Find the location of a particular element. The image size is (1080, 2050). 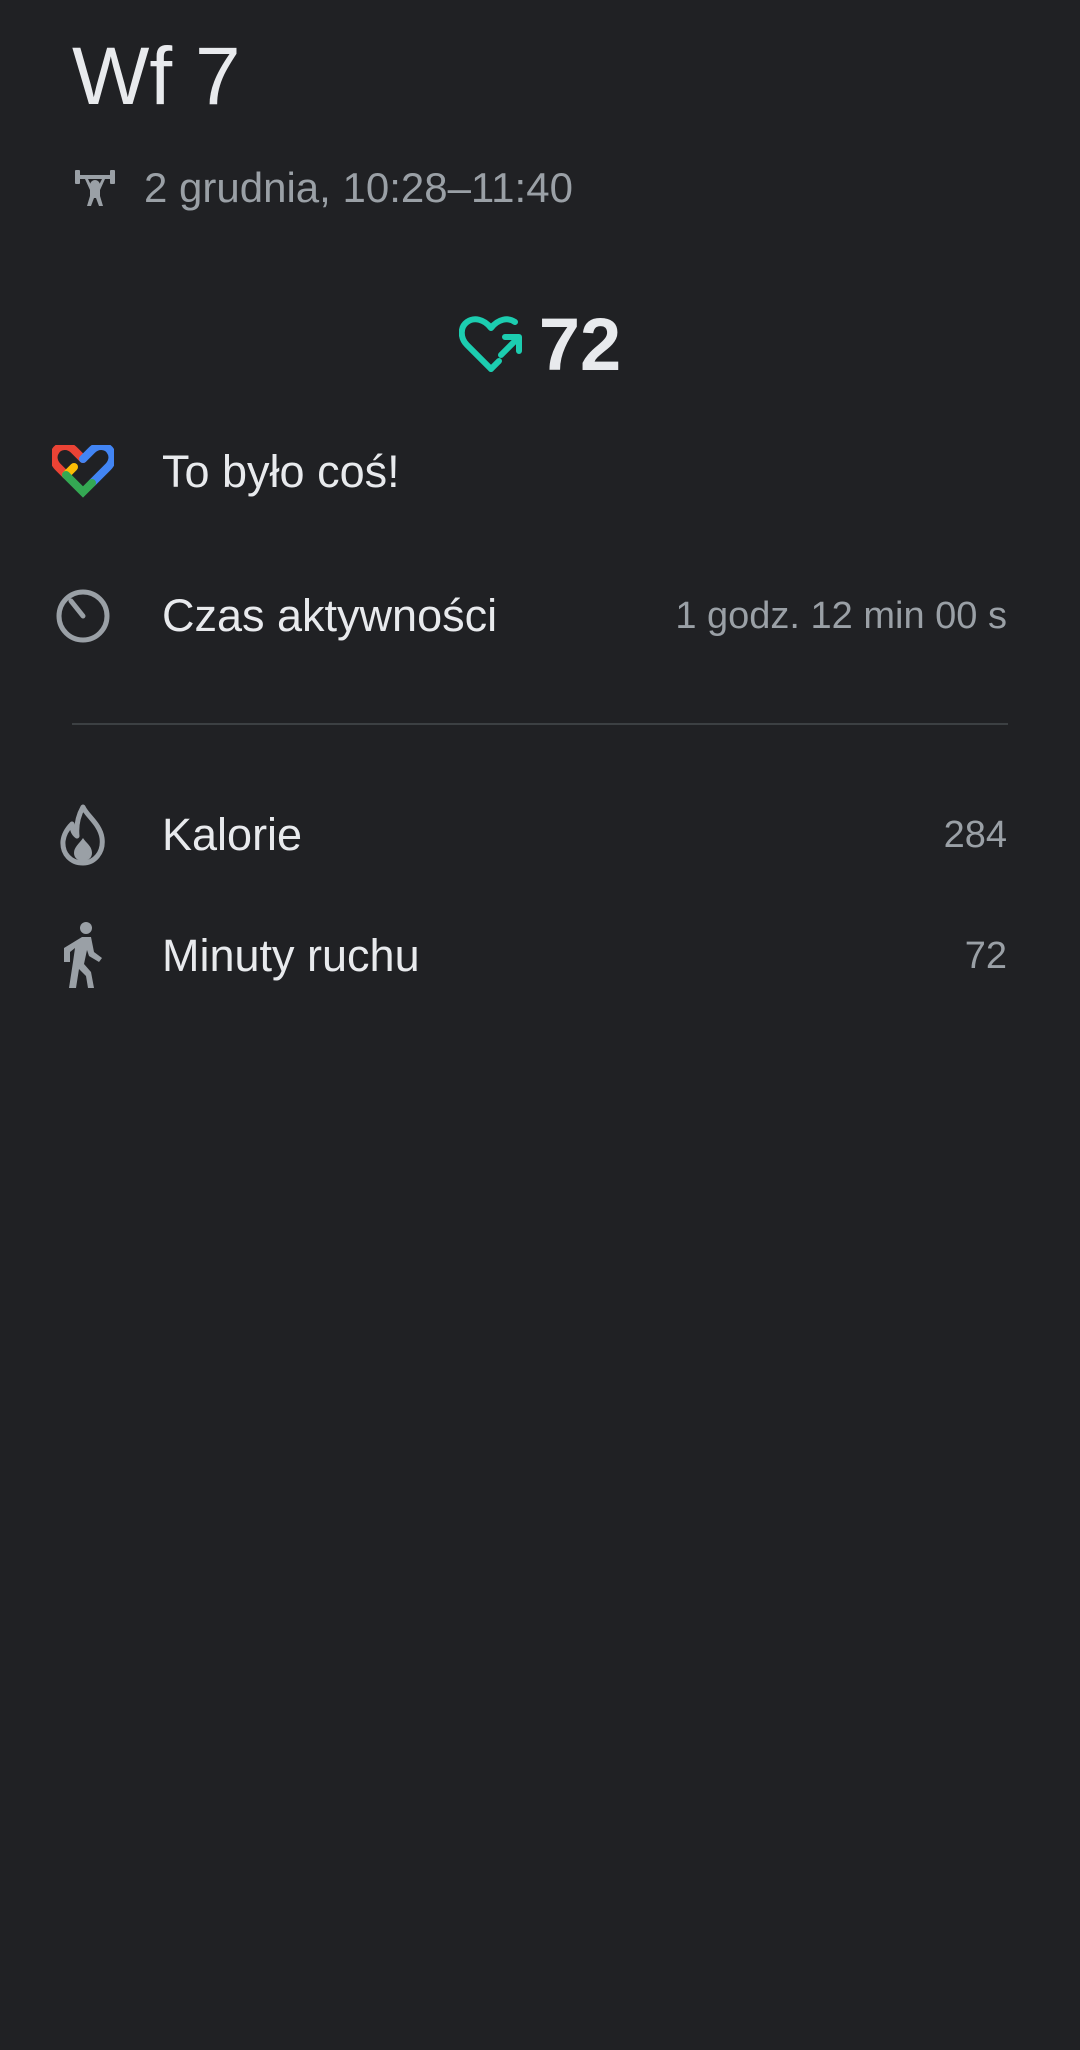

active-time-row: Czas aktywności 1 godz. 12 min 00 s is located at coordinates (540, 616).